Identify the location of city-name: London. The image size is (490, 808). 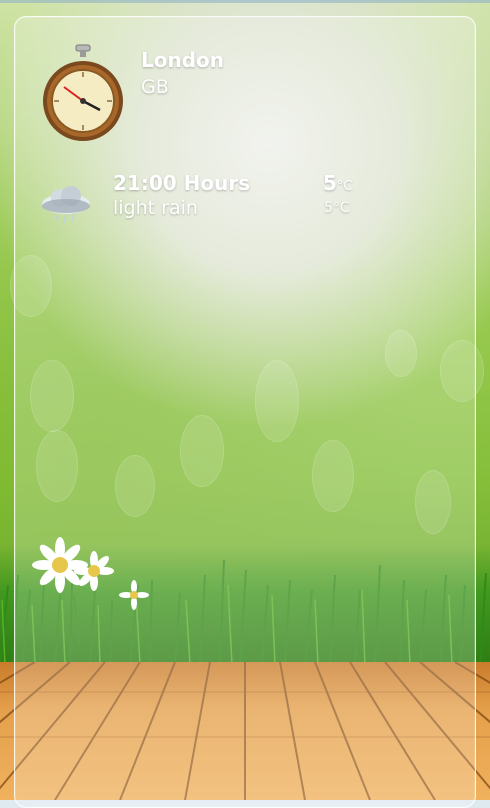
(183, 60).